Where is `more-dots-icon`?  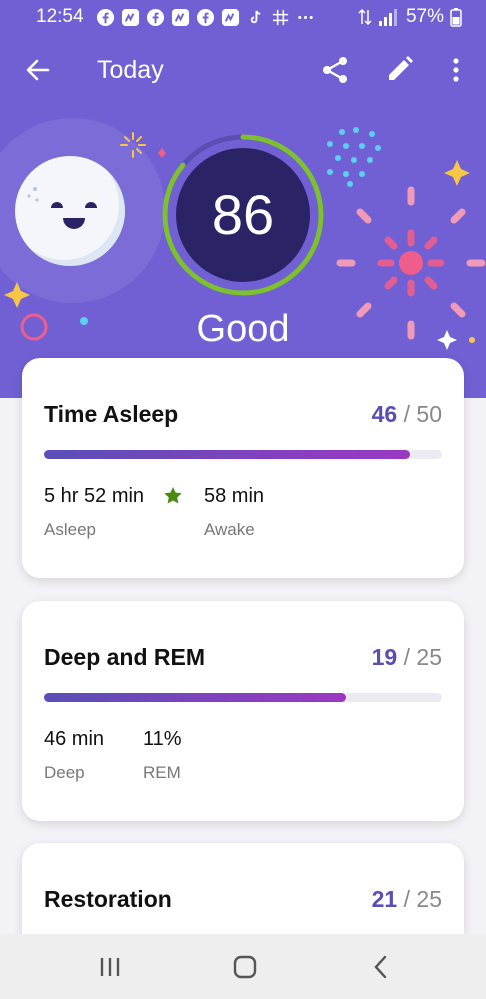
more-dots-icon is located at coordinates (305, 17).